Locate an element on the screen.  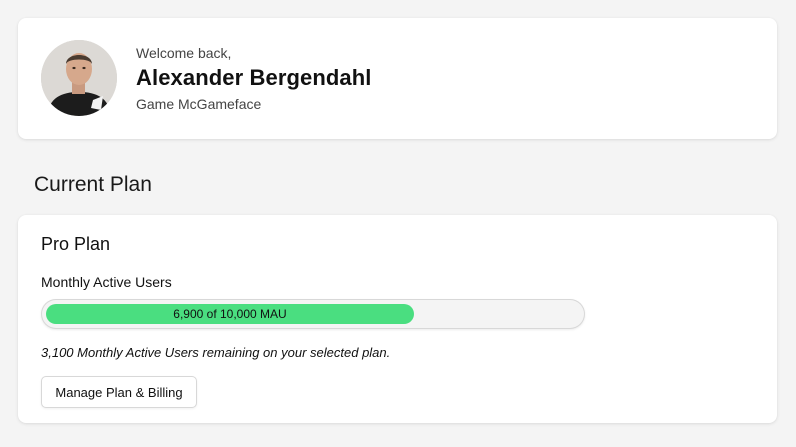
plan-name: Pro Plan is located at coordinates (76, 244).